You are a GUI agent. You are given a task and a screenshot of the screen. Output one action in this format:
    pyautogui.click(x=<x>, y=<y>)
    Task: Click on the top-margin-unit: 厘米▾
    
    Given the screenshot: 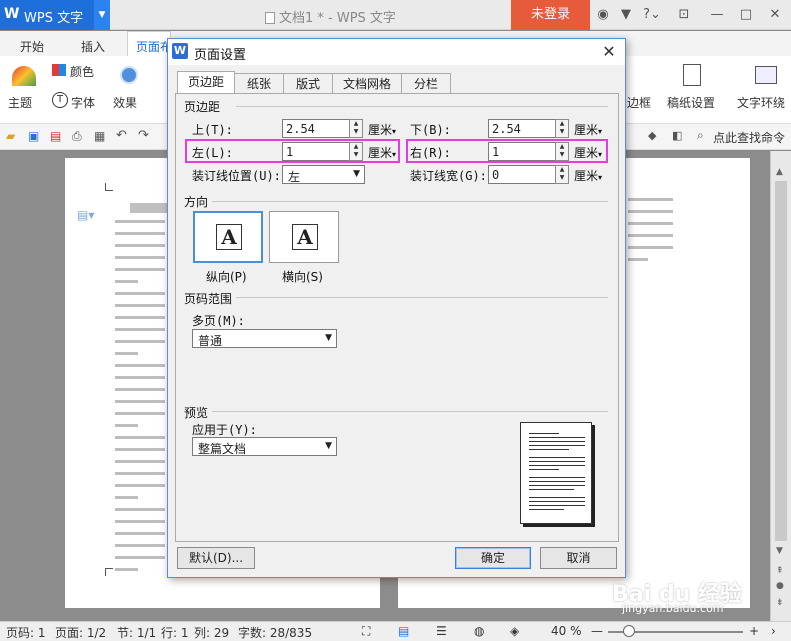 What is the action you would take?
    pyautogui.click(x=382, y=129)
    